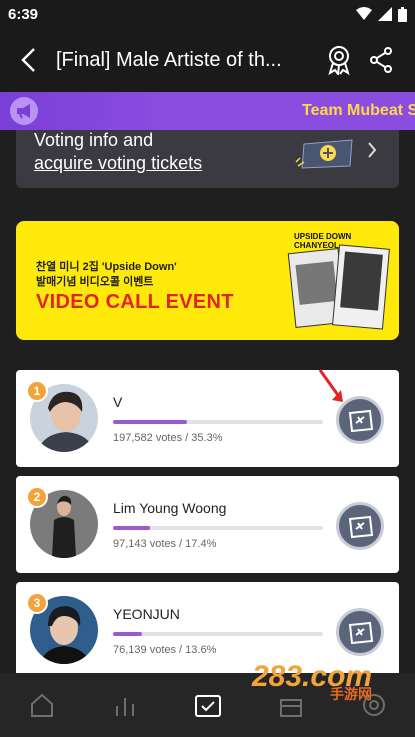 The width and height of the screenshot is (415, 737). What do you see at coordinates (324, 154) in the screenshot?
I see `ticket-icon` at bounding box center [324, 154].